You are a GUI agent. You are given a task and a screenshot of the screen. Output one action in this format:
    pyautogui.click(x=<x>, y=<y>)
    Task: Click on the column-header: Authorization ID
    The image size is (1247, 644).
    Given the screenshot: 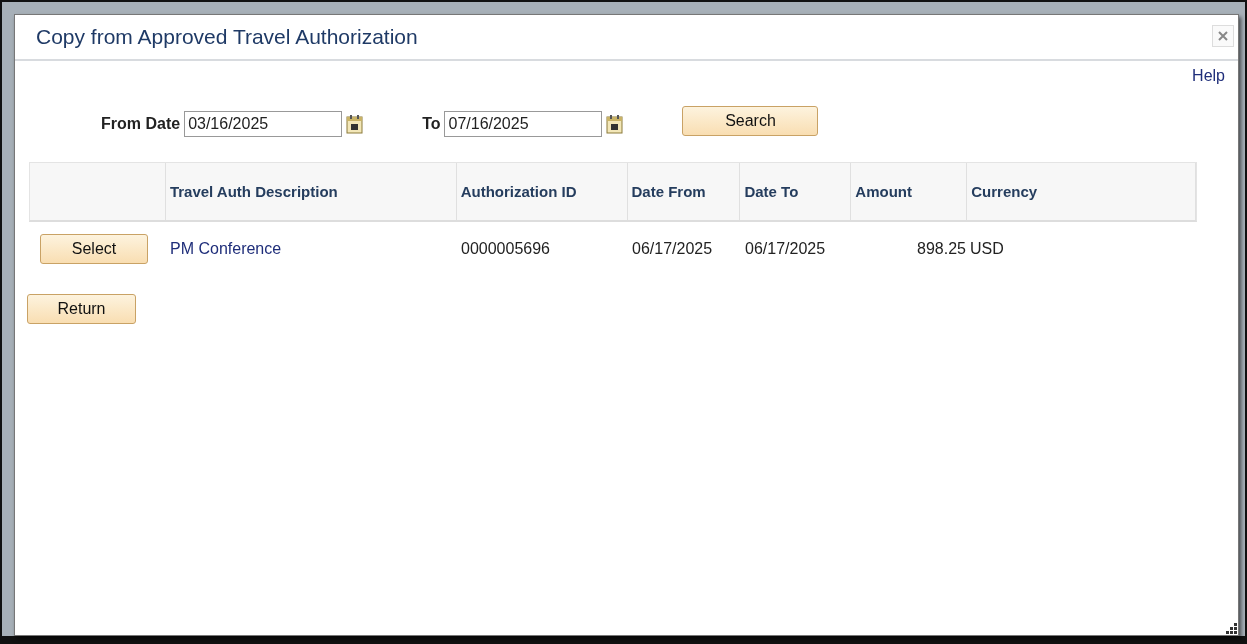 What is the action you would take?
    pyautogui.click(x=518, y=191)
    